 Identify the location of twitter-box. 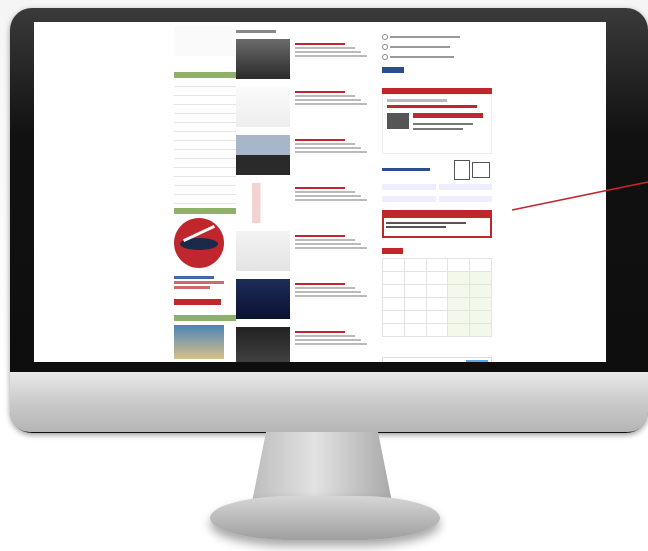
(437, 359).